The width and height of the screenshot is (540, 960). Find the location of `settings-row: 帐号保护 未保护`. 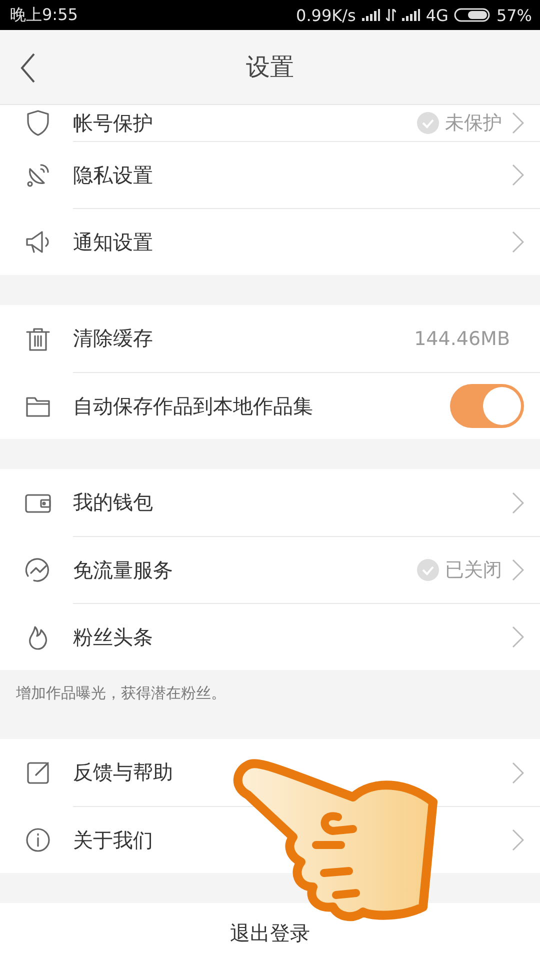

settings-row: 帐号保护 未保护 is located at coordinates (270, 123).